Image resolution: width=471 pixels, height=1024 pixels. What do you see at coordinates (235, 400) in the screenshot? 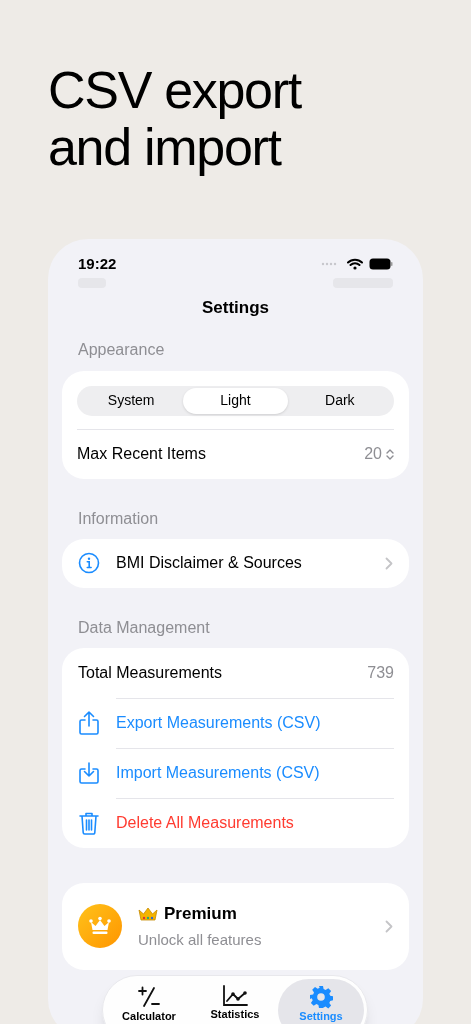
I see `theme-option: Light` at bounding box center [235, 400].